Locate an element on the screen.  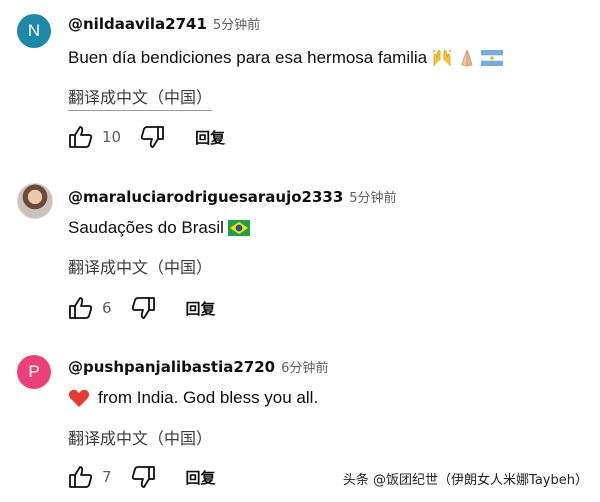
watermark: 头条 @饭团纪世（伊朗女人米娜Taybeh） is located at coordinates (465, 480).